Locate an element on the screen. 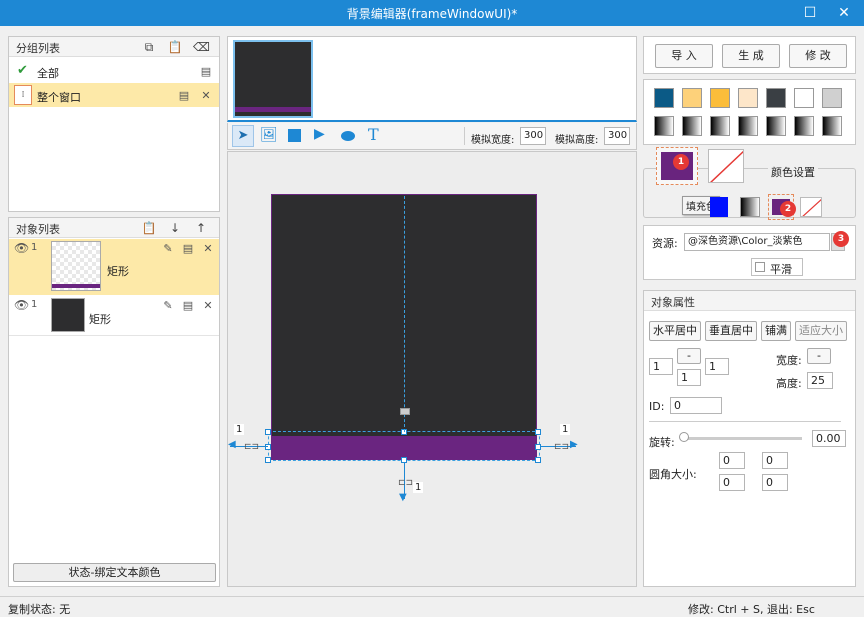  ellipse-tool-icon is located at coordinates (348, 136).